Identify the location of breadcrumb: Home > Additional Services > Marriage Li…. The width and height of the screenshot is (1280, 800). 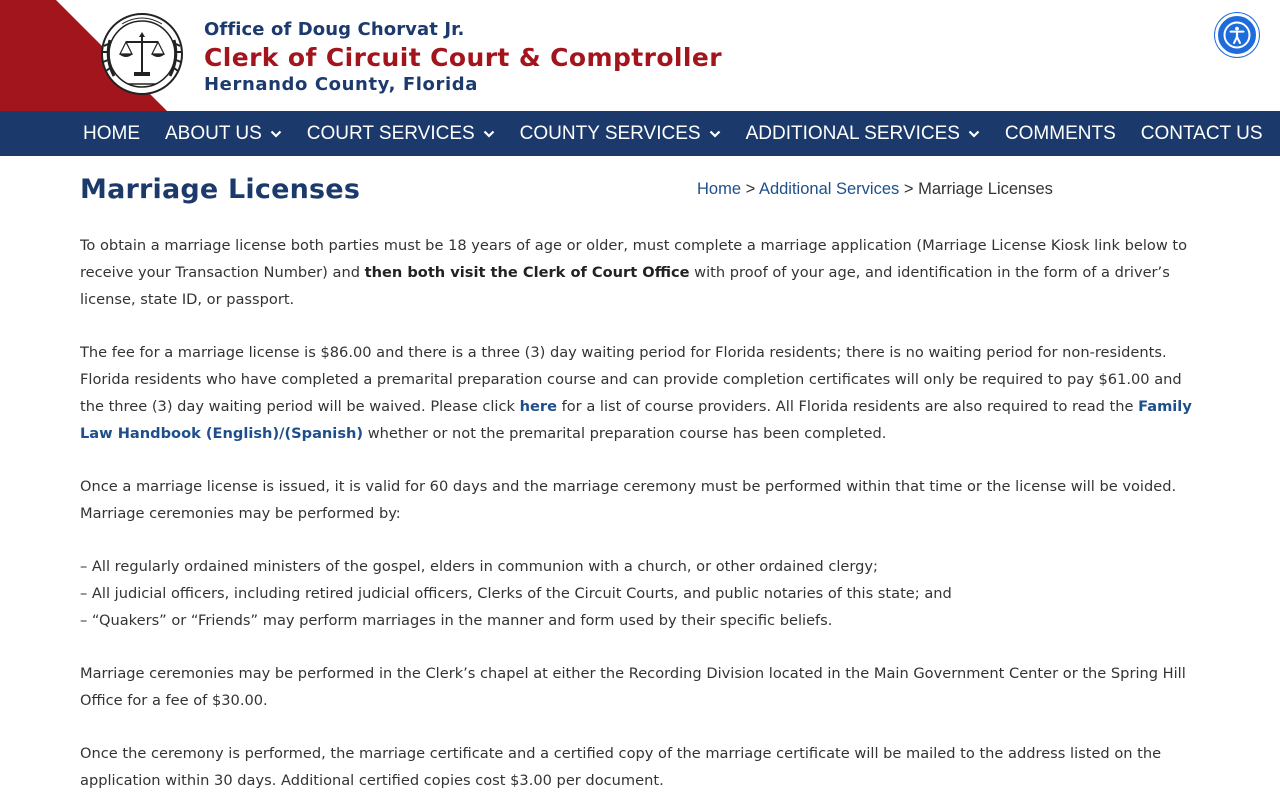
(875, 189).